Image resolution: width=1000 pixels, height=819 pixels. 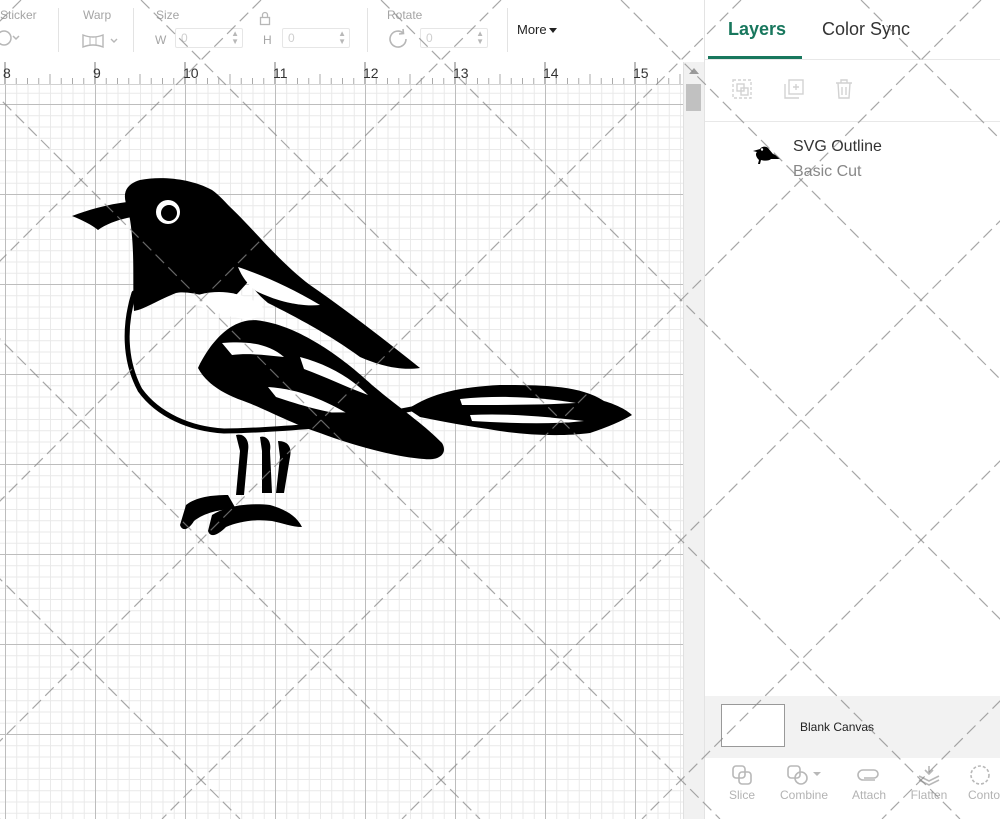 I want to click on rotate-label: Rotate, so click(x=405, y=15).